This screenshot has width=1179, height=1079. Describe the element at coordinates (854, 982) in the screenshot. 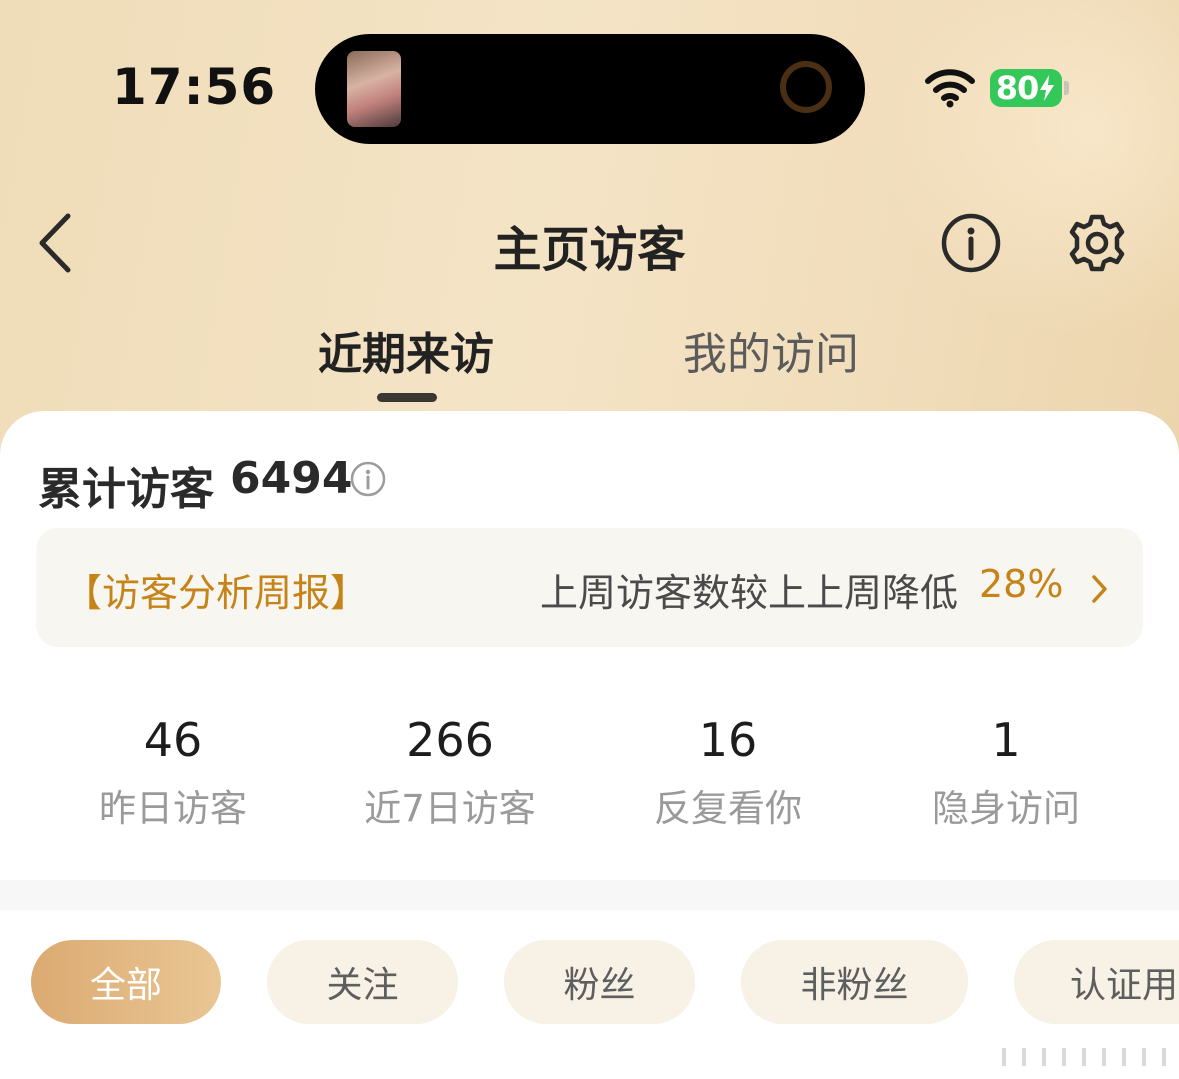

I see `filter-chip-non-fans: 非粉丝` at that location.